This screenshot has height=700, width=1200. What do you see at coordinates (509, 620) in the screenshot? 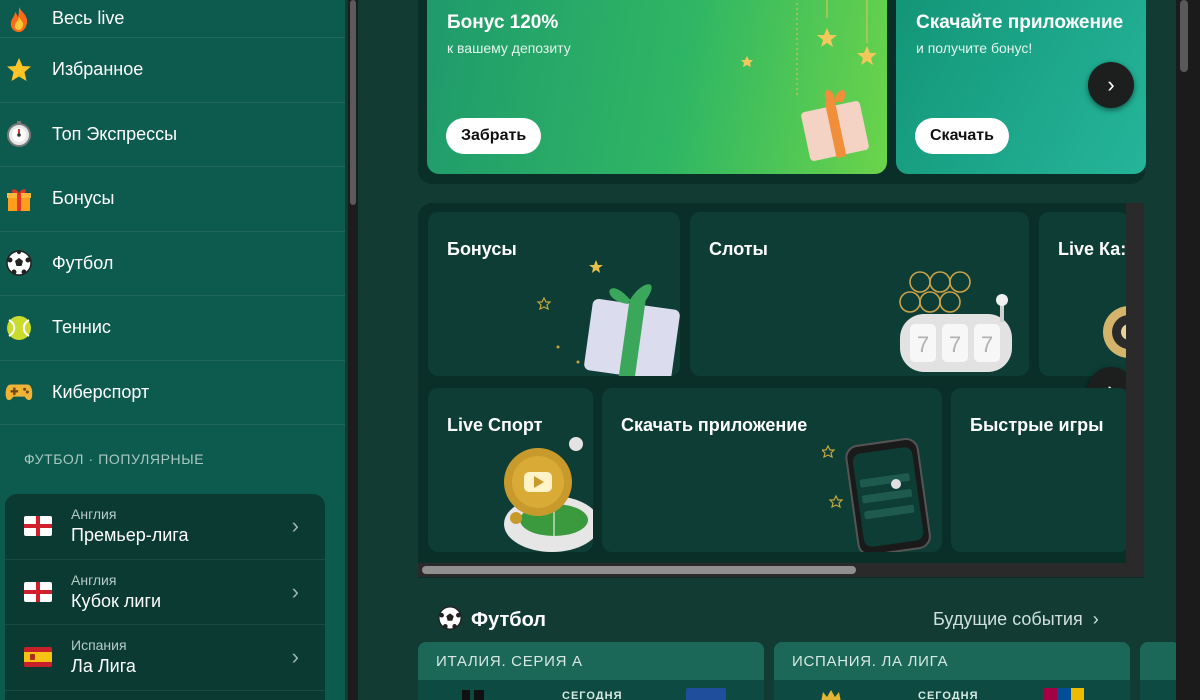
I see `section-title: Футбол` at bounding box center [509, 620].